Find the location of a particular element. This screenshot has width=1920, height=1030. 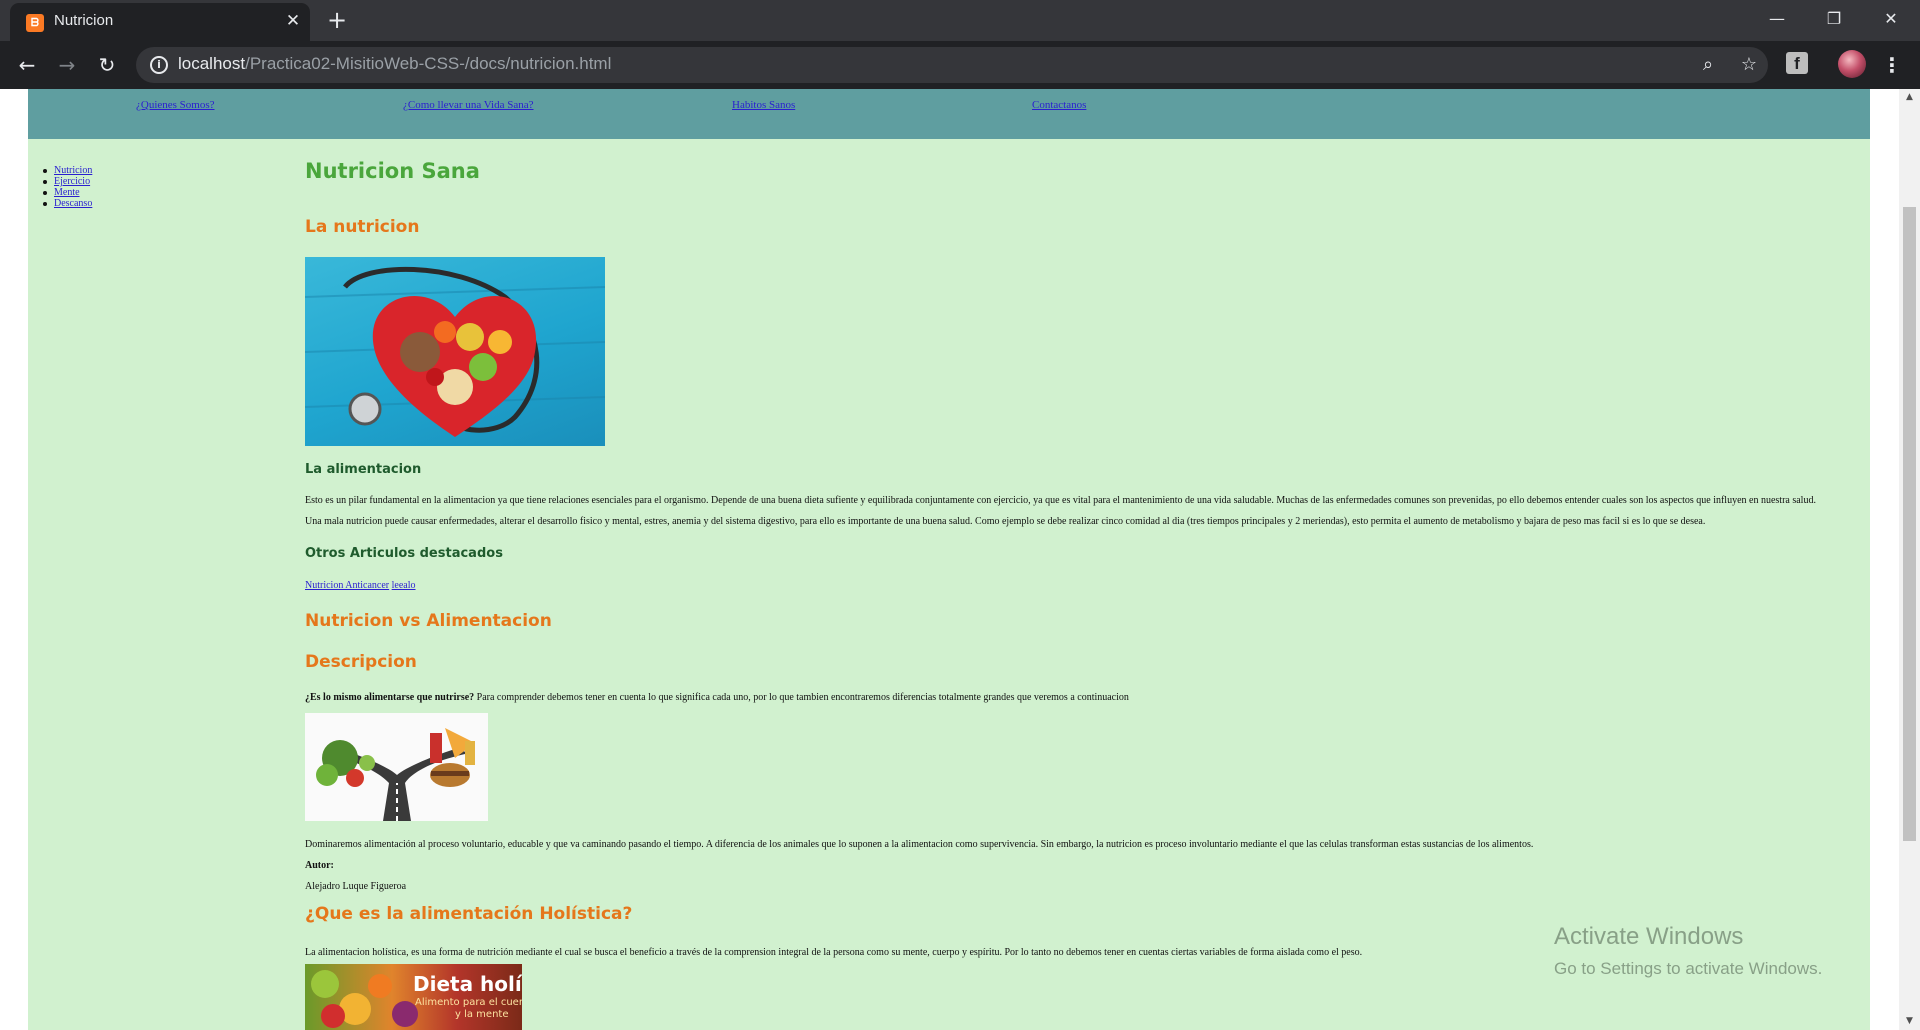

windows-activation-title: Activate Windows is located at coordinates (1649, 936).